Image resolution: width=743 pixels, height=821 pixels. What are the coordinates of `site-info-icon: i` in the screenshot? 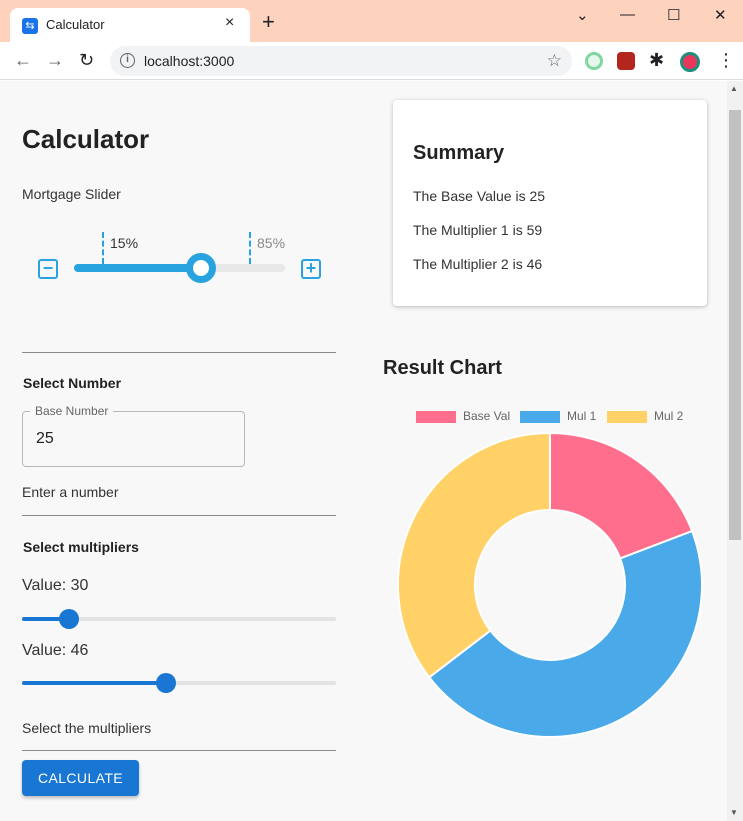 It's located at (127, 60).